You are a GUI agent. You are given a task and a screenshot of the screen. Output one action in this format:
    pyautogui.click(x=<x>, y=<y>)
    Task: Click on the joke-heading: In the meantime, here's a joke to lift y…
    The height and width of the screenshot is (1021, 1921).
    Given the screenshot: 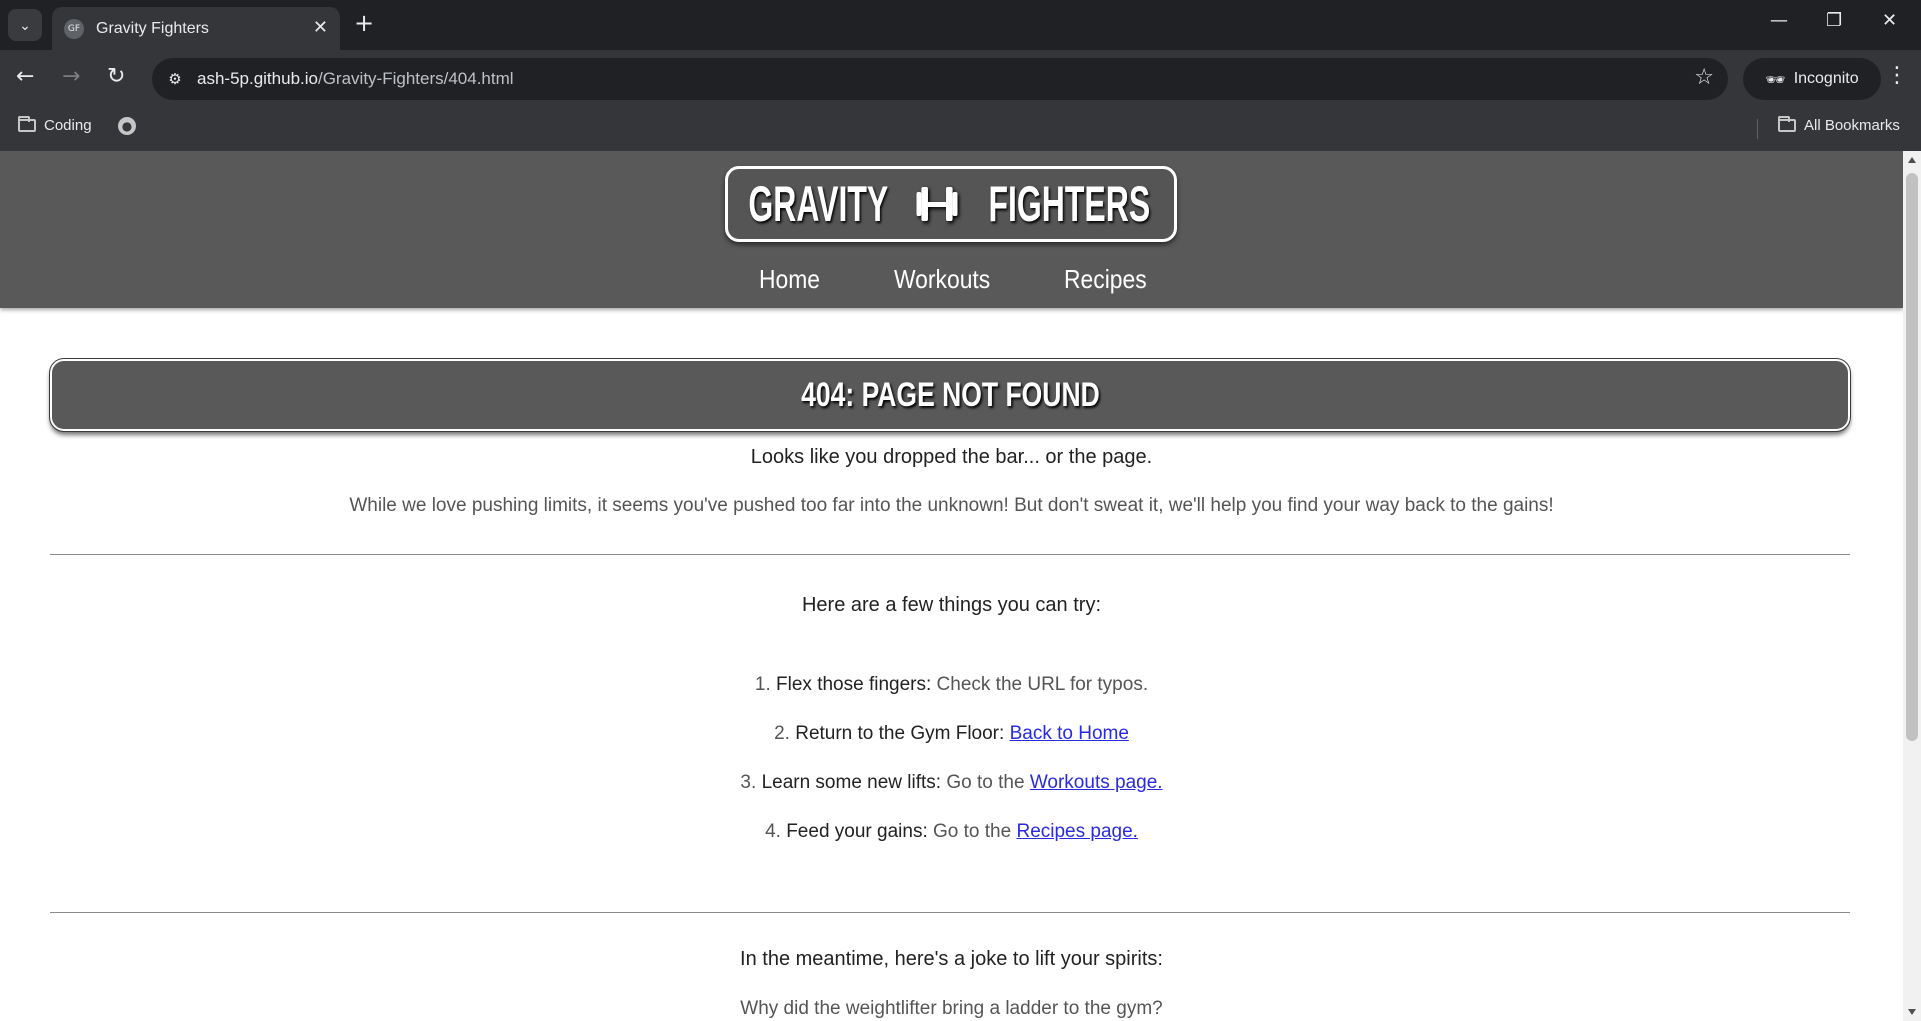 What is the action you would take?
    pyautogui.click(x=951, y=959)
    